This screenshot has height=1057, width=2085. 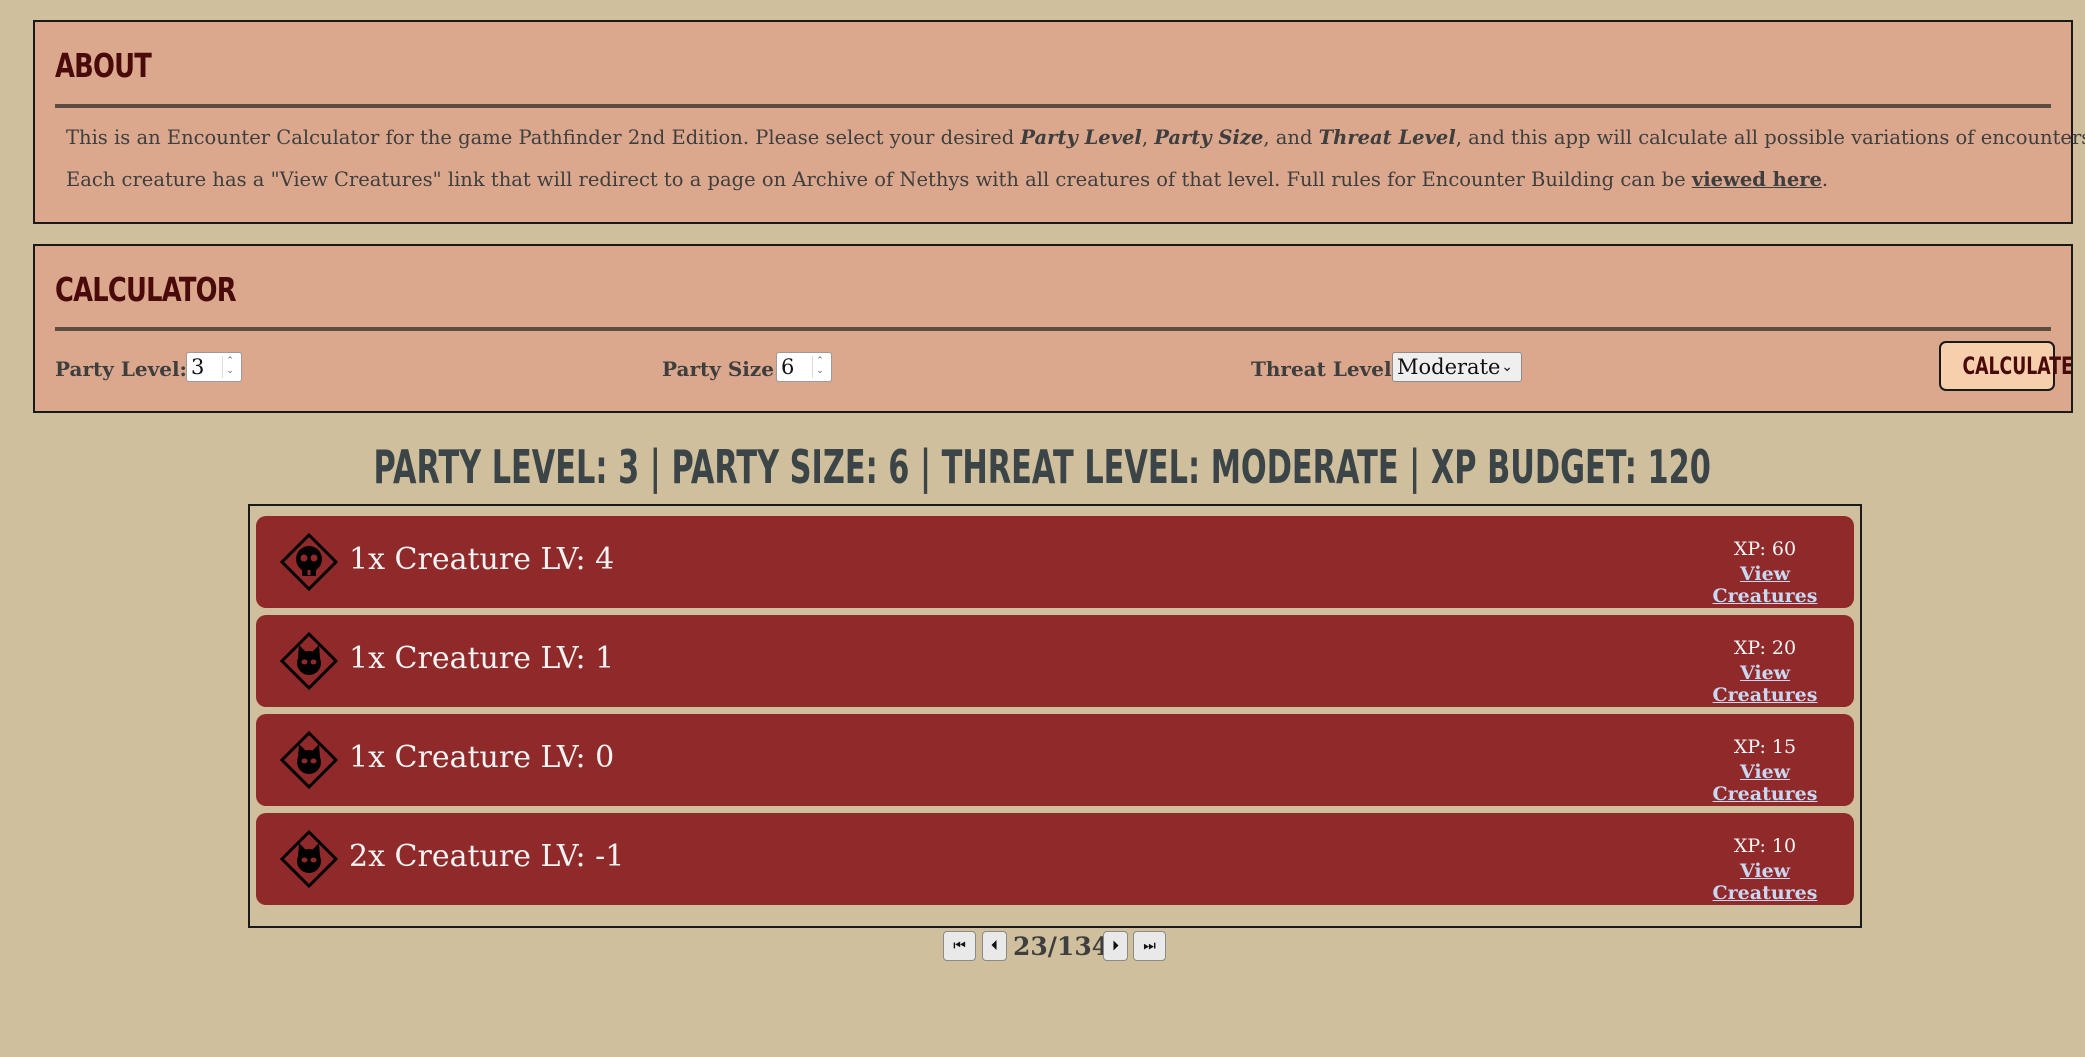 What do you see at coordinates (482, 757) in the screenshot?
I see `encounter-title: 1x Creature LV: 0` at bounding box center [482, 757].